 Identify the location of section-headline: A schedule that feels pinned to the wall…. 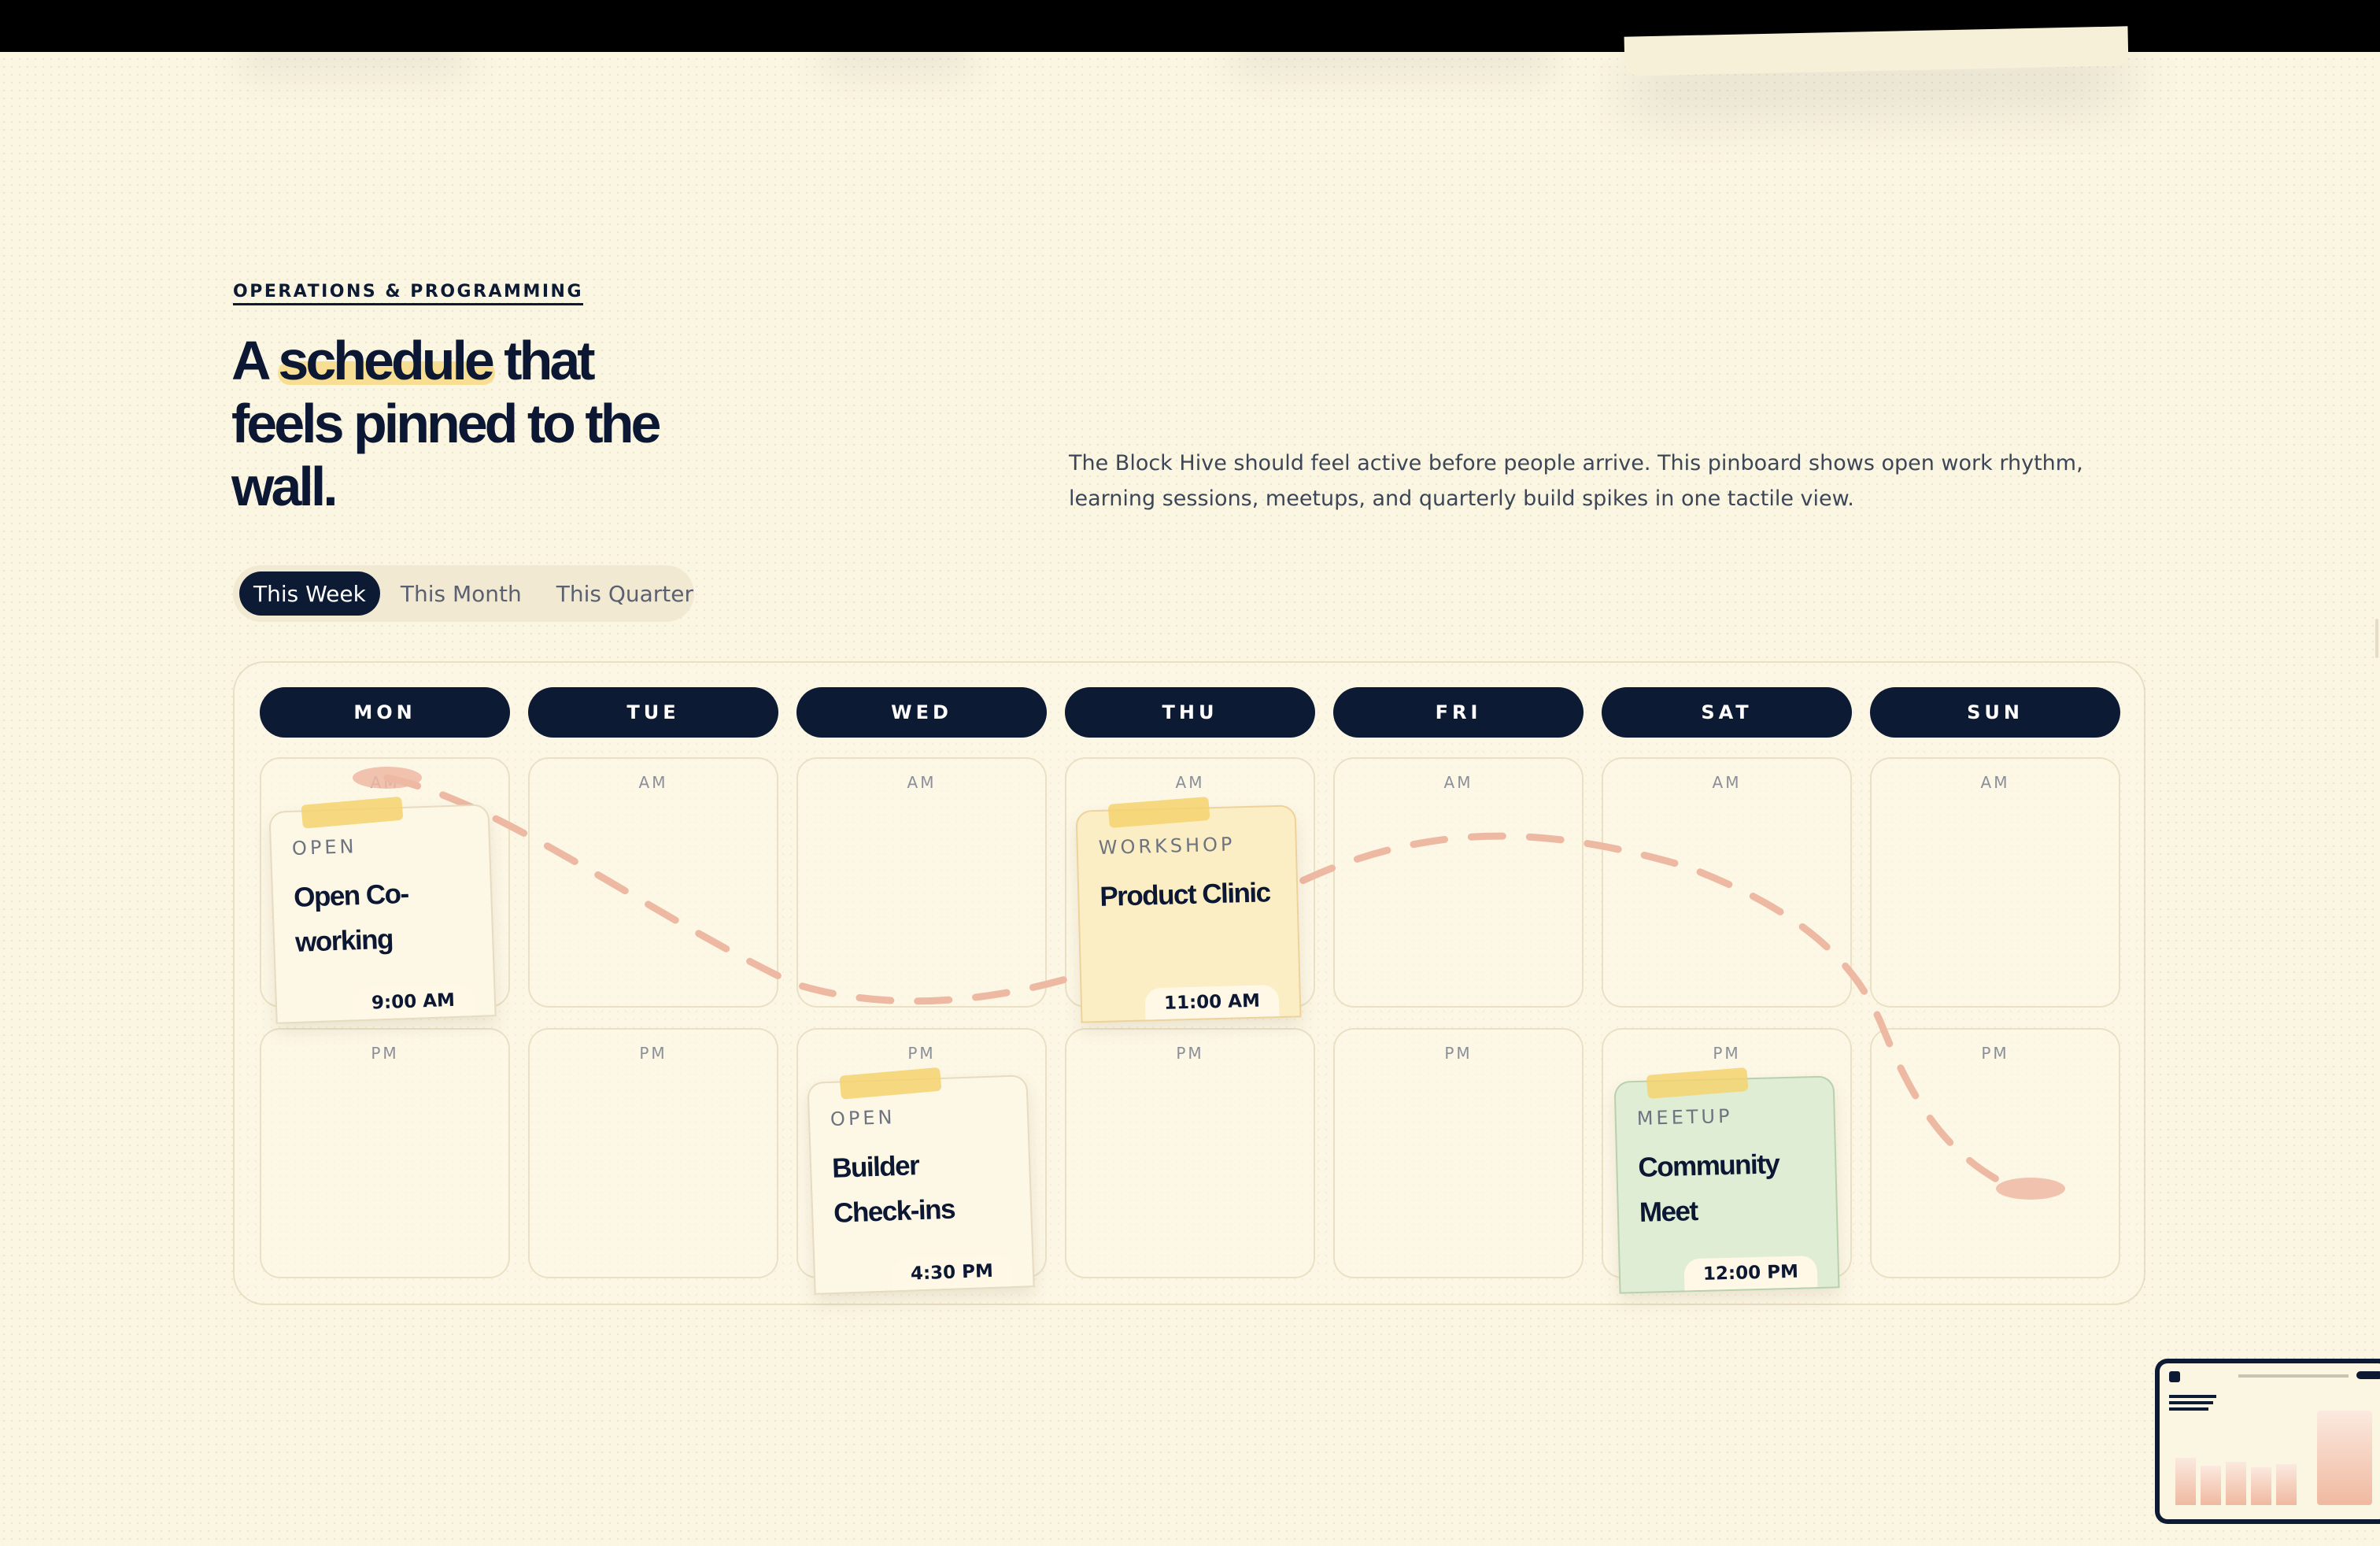
(468, 423).